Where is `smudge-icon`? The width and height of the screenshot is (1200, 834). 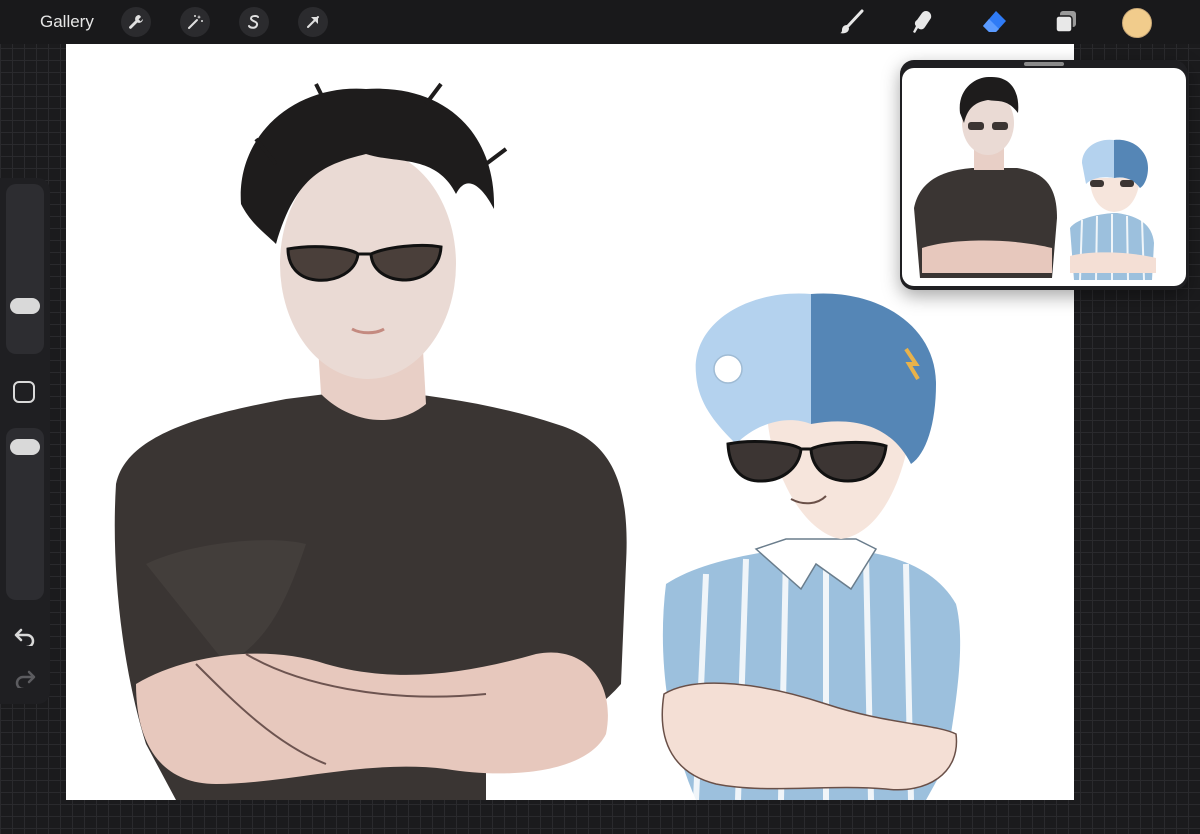
smudge-icon is located at coordinates (922, 22).